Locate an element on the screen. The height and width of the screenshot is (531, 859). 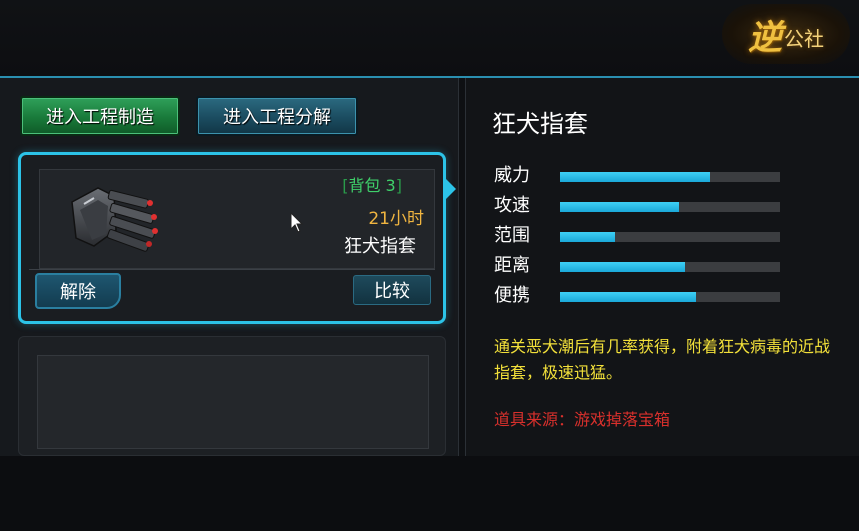
stat-row-distance: 距离 is located at coordinates (644, 266).